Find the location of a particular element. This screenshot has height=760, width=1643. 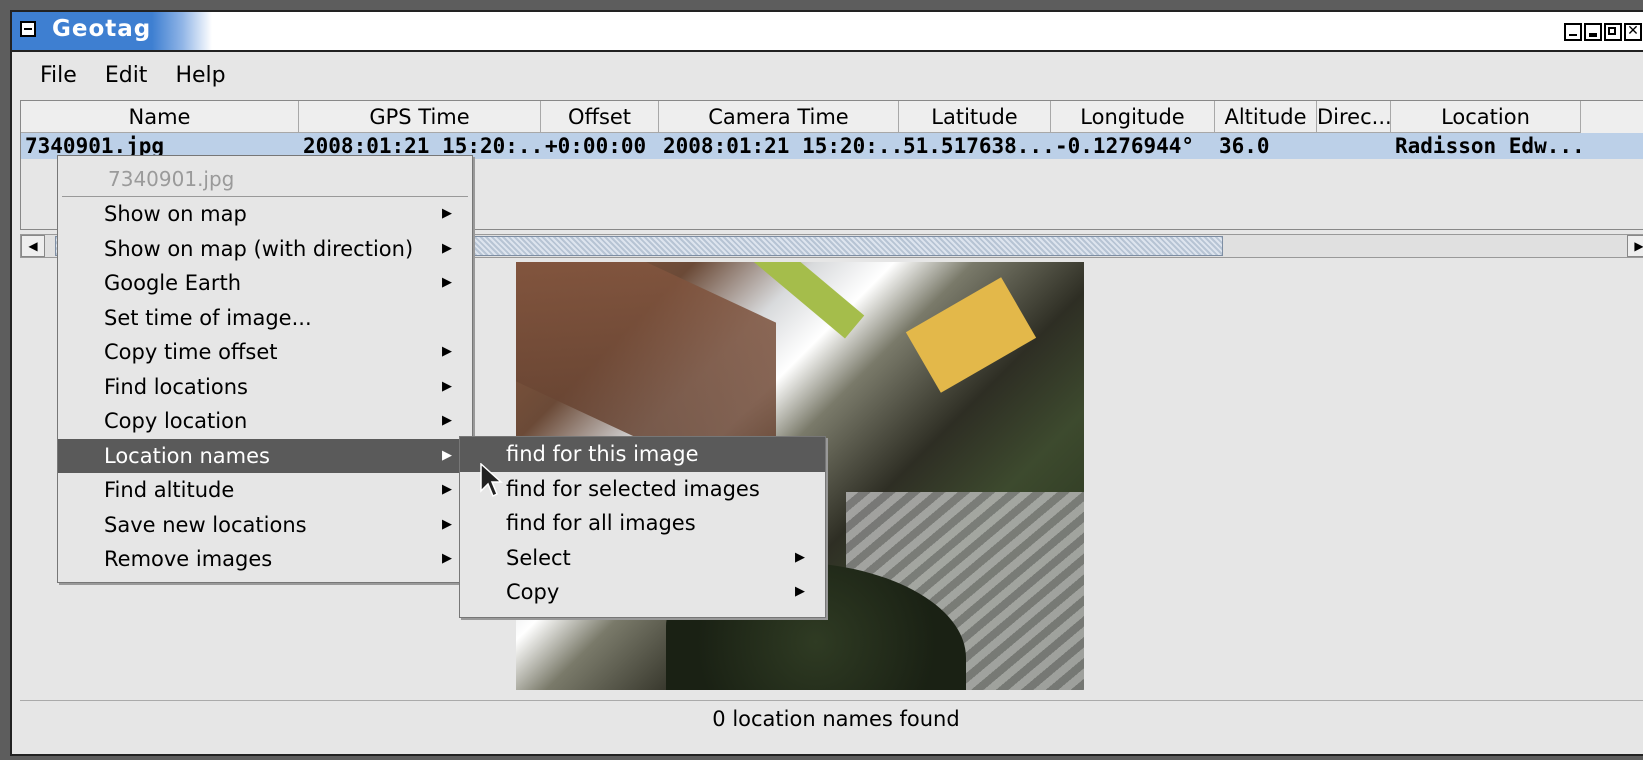

title-bar: Geotag ✕ is located at coordinates (827, 32).